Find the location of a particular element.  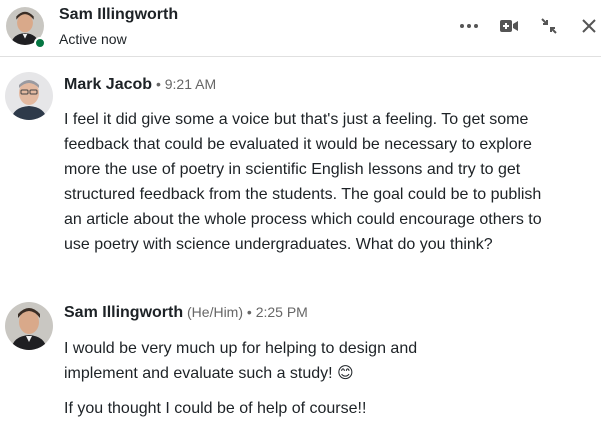

more-options-button is located at coordinates (469, 26).